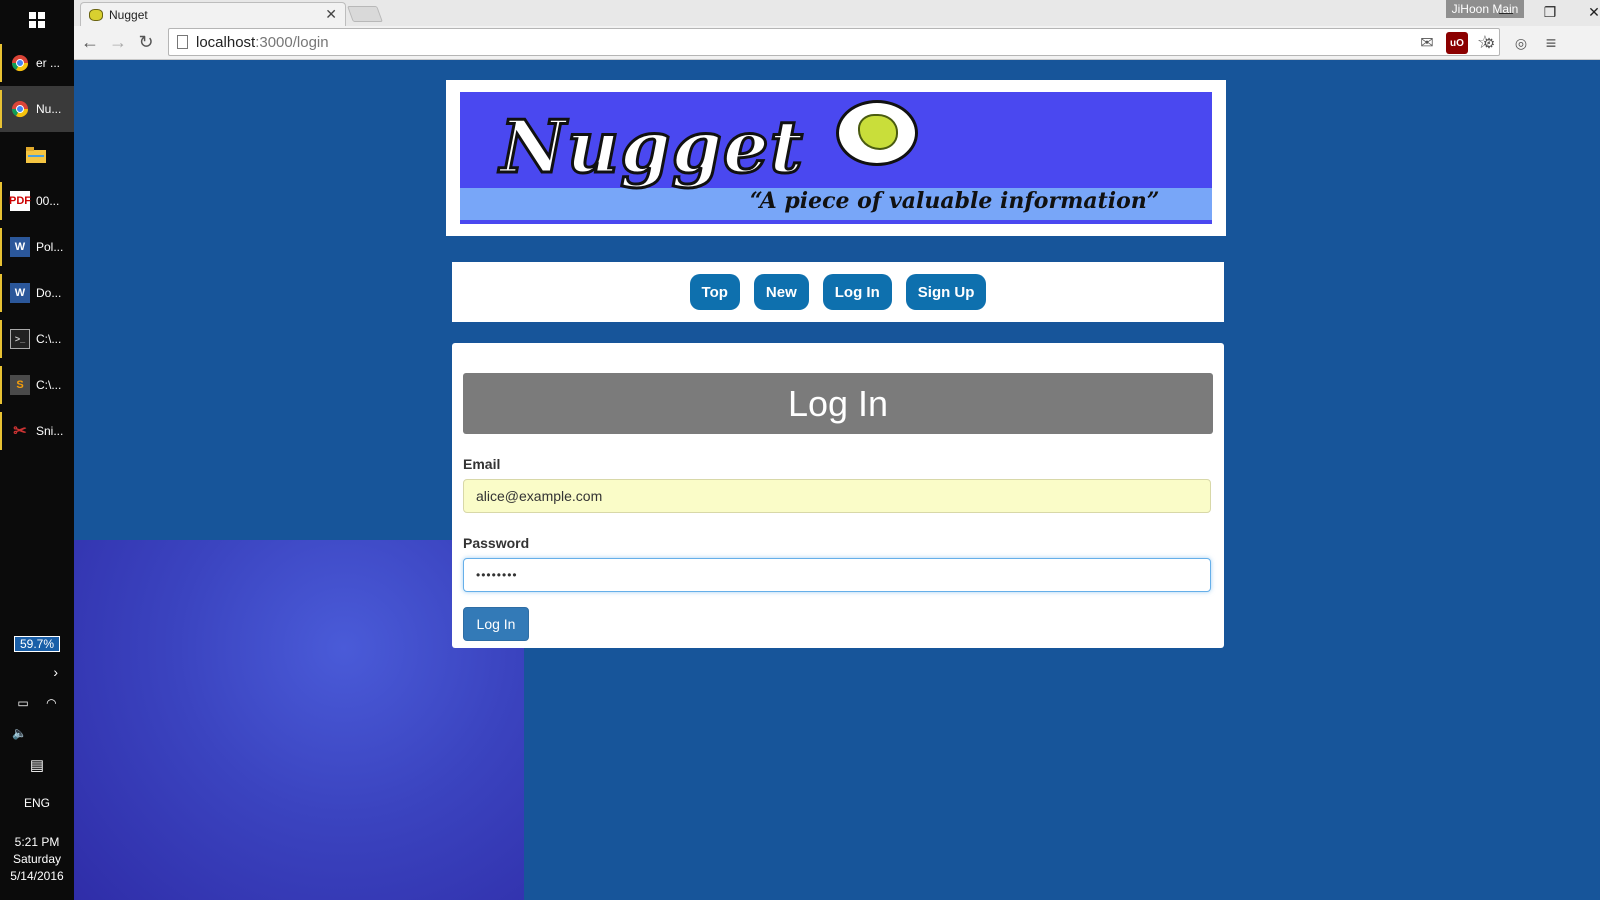 The width and height of the screenshot is (1600, 900). I want to click on password-label: Password, so click(496, 543).